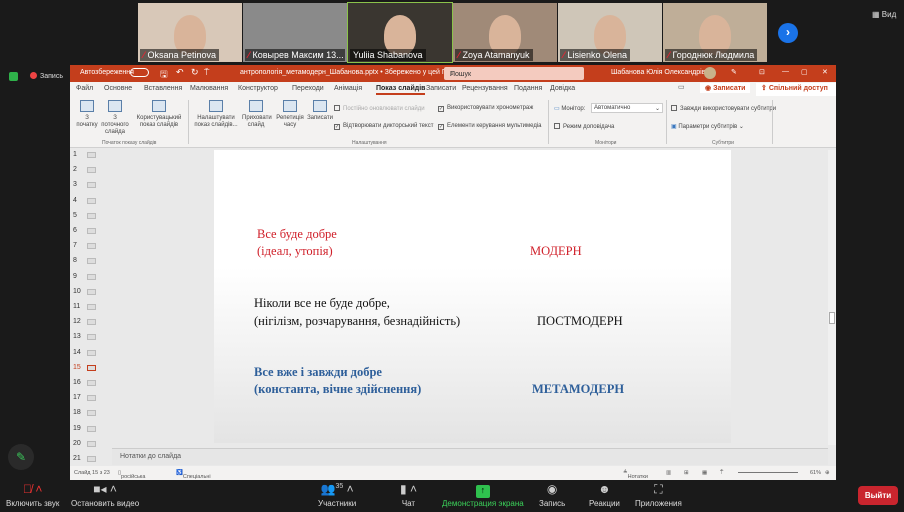 This screenshot has width=904, height=512. Describe the element at coordinates (884, 14) in the screenshot. I see `view-button: ▦ Вид` at that location.